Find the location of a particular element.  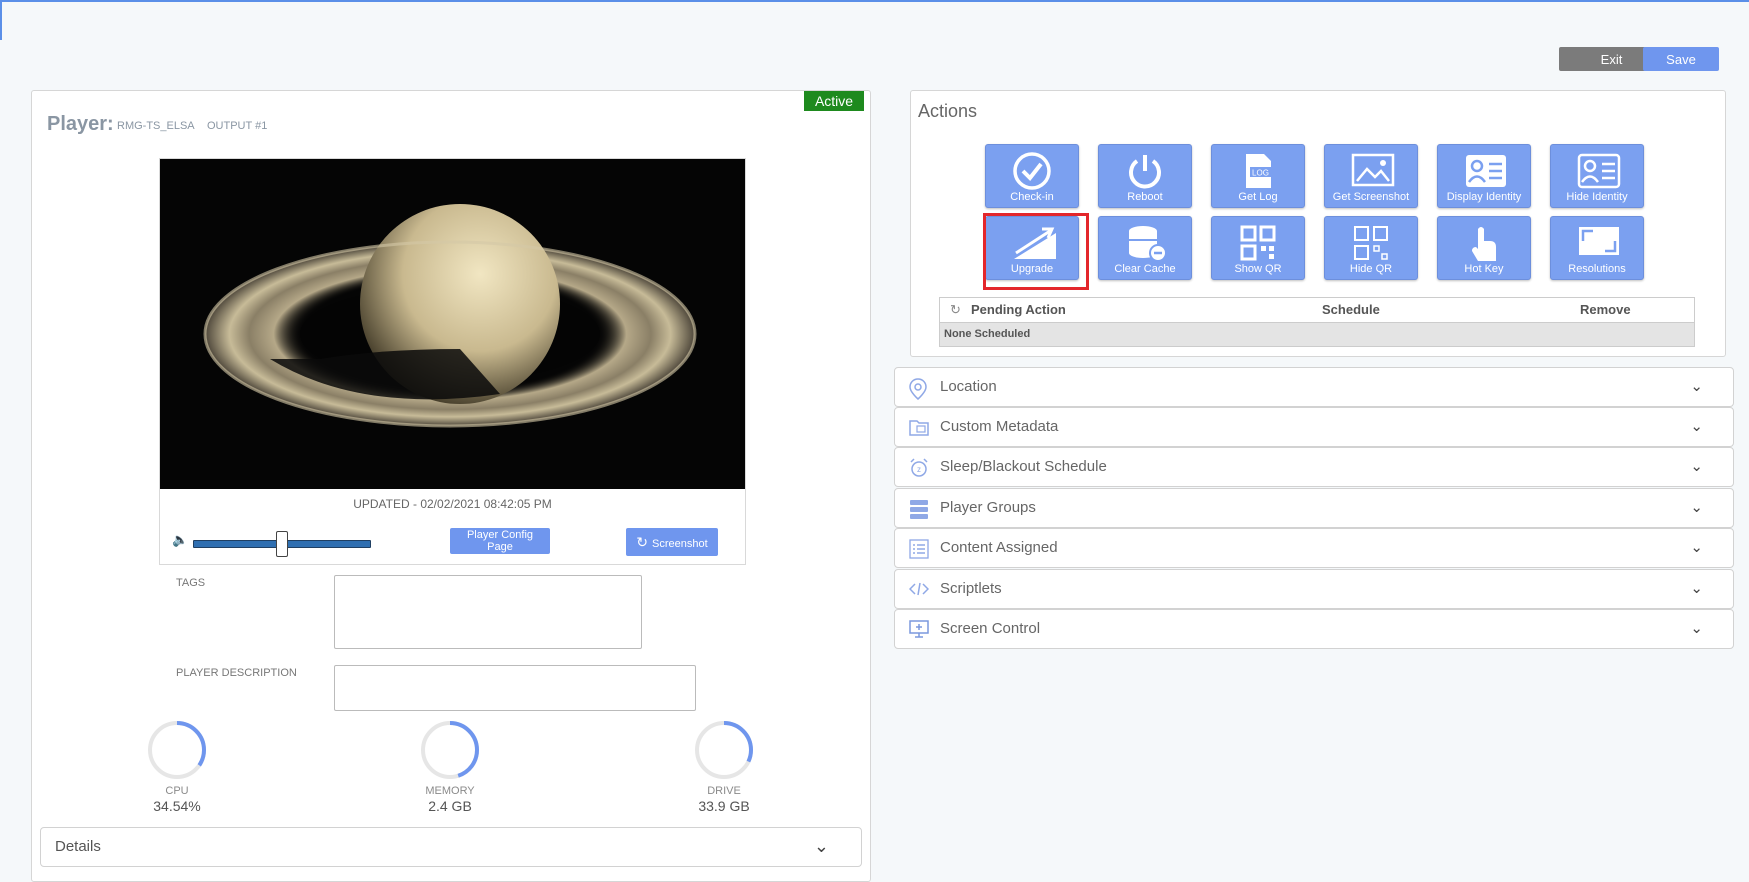

resolutions-label: Resolutions is located at coordinates (1597, 269).